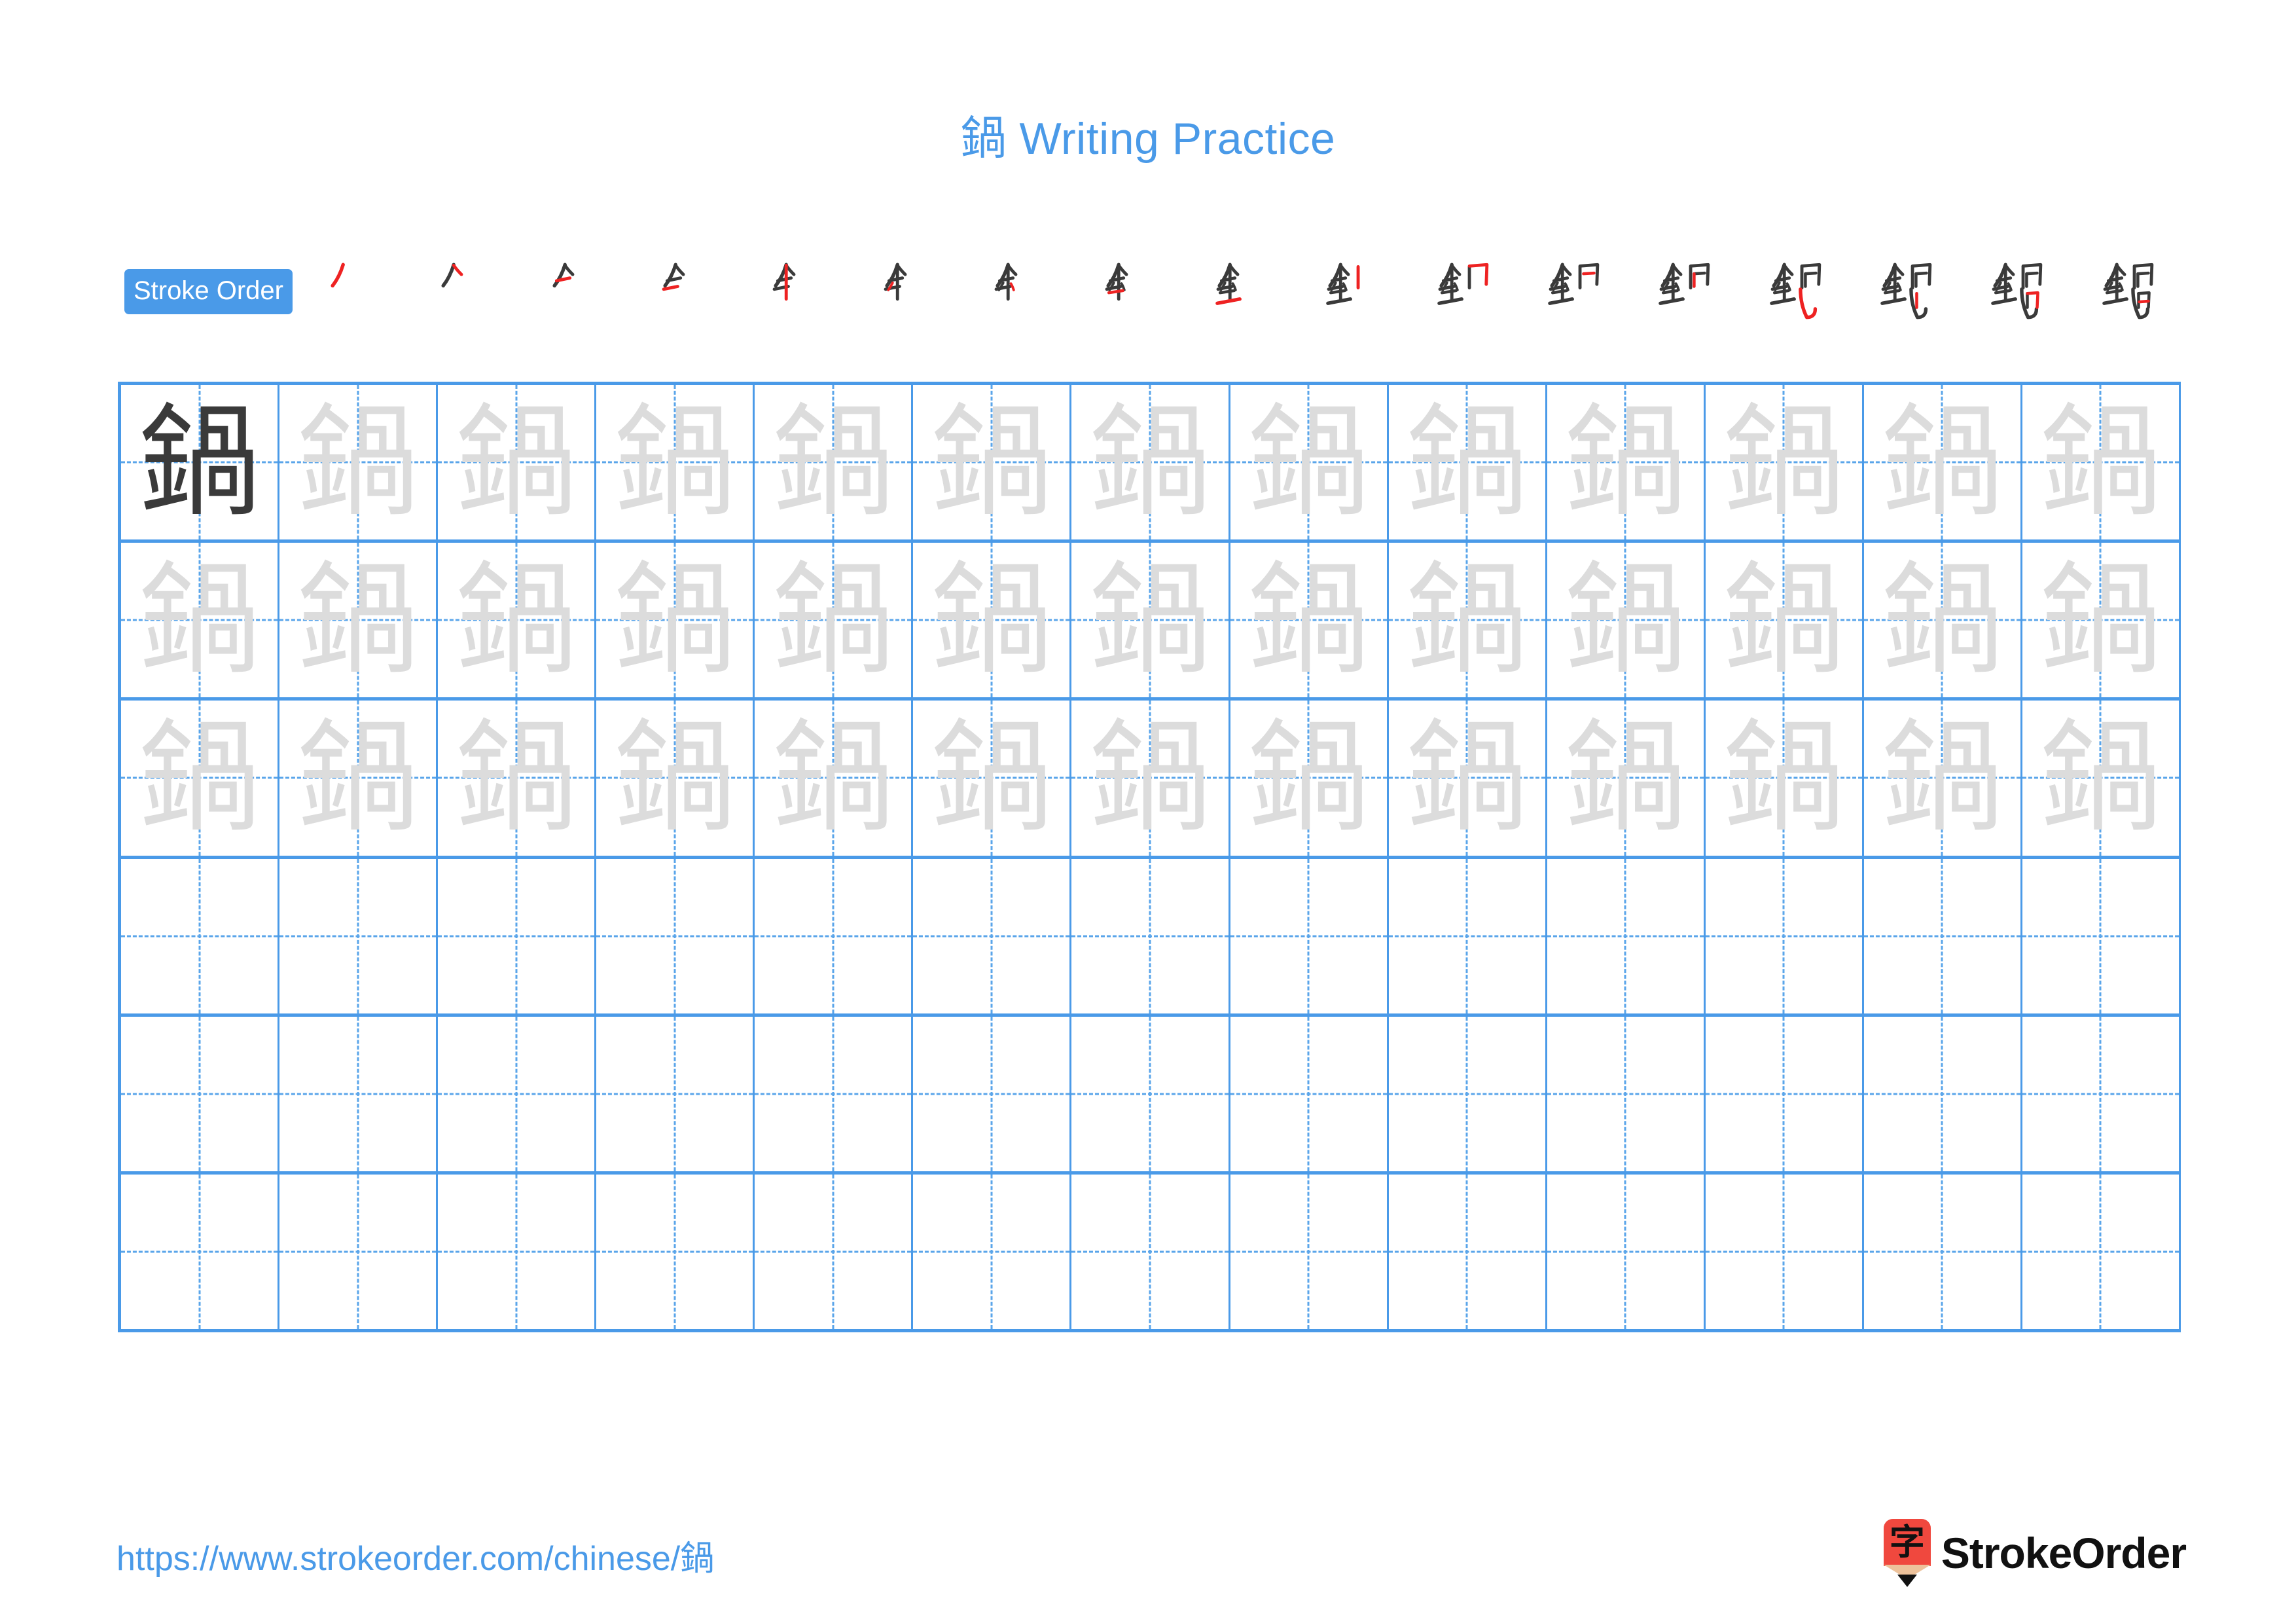 The height and width of the screenshot is (1623, 2296). I want to click on footer-url-link: https://www.strokeorder.com/chinese/鍋, so click(415, 1555).